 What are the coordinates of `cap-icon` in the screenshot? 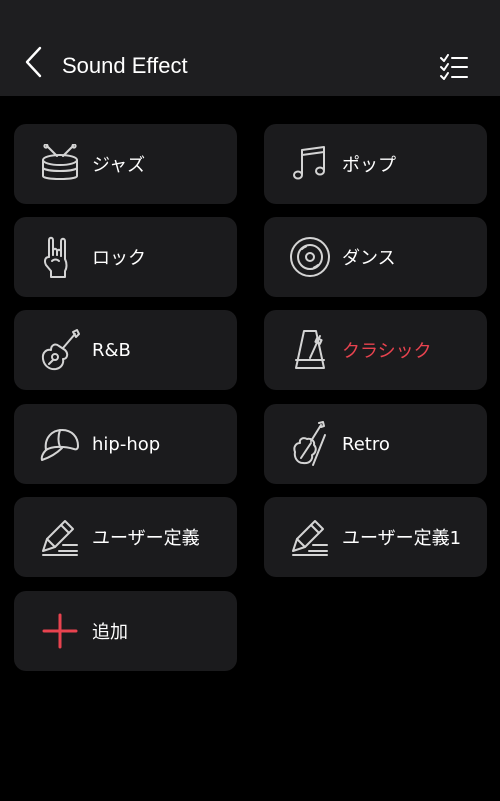 It's located at (60, 444).